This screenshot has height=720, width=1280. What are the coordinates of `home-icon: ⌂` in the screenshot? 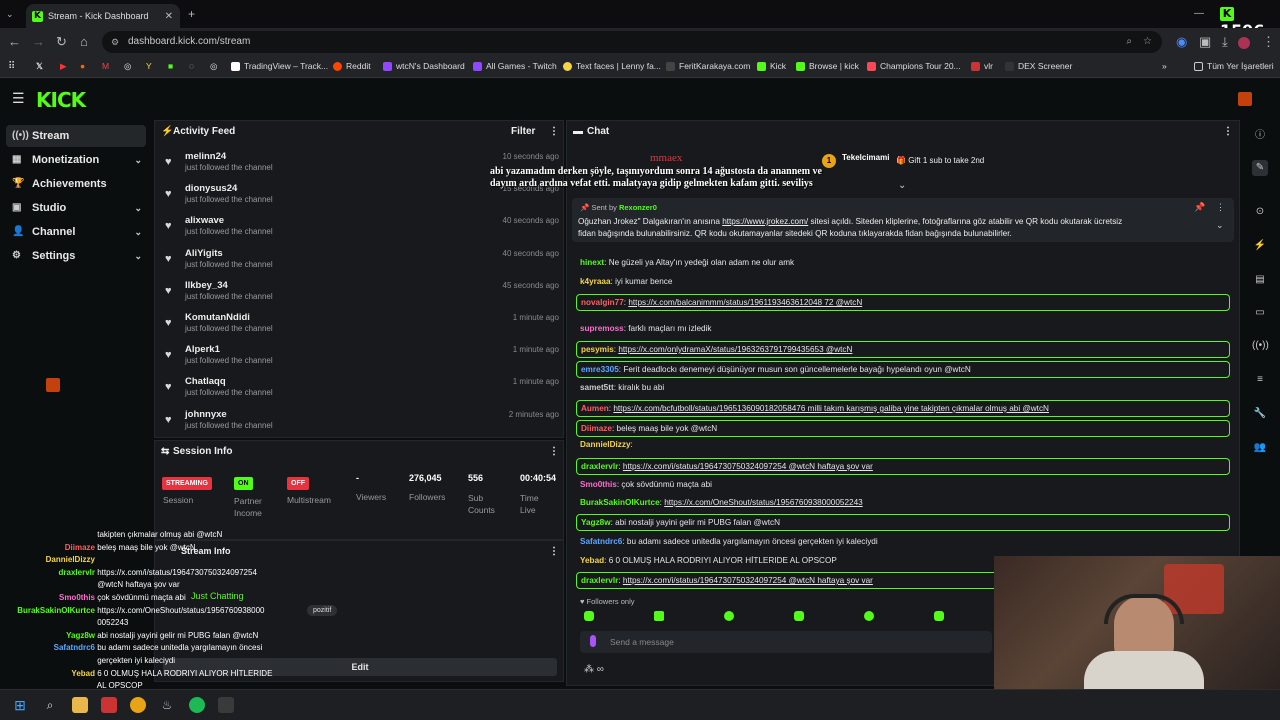 It's located at (84, 42).